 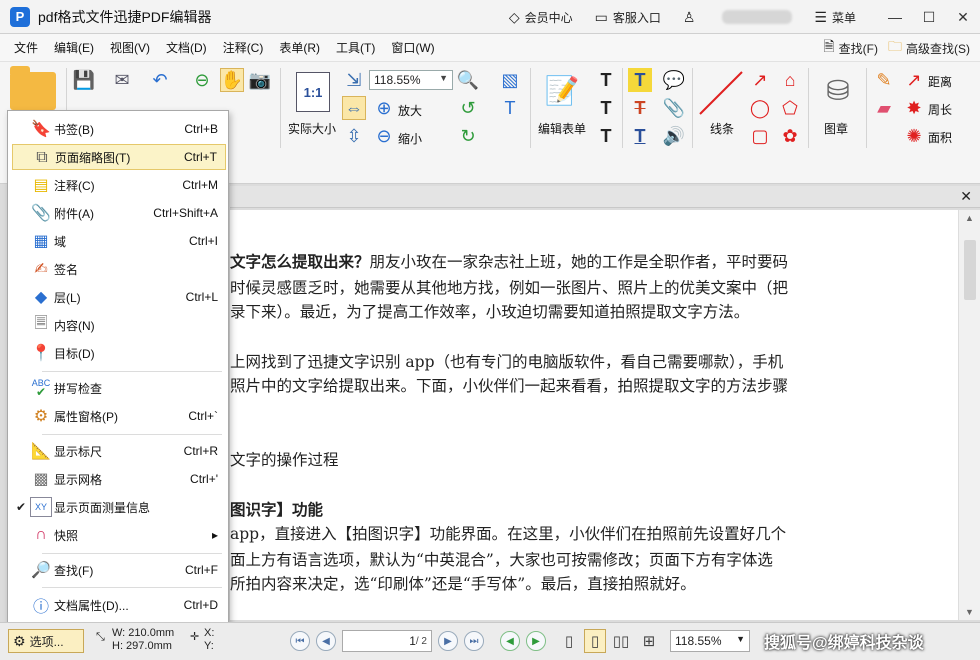 What do you see at coordinates (628, 17) in the screenshot?
I see `customer-service-button: ▭ 客服入口` at bounding box center [628, 17].